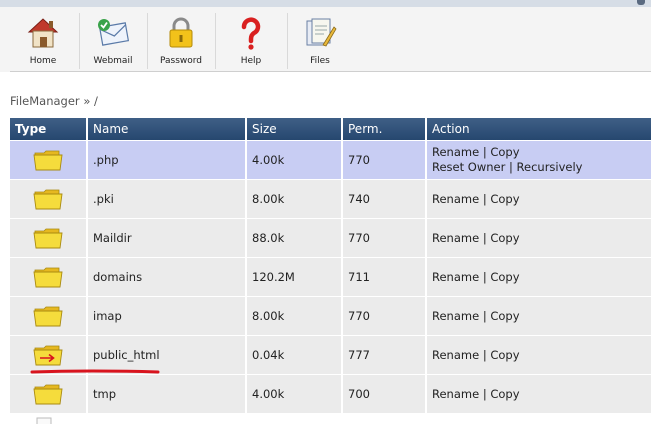 Image resolution: width=651 pixels, height=424 pixels. I want to click on column-header-perm: Perm., so click(385, 129).